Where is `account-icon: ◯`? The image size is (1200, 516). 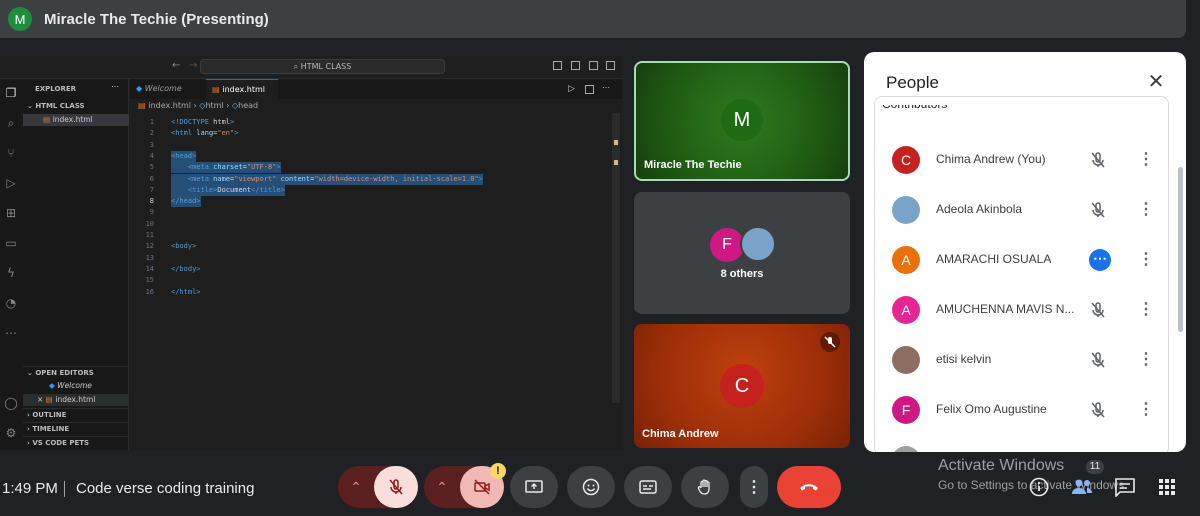
account-icon: ◯ is located at coordinates (11, 403).